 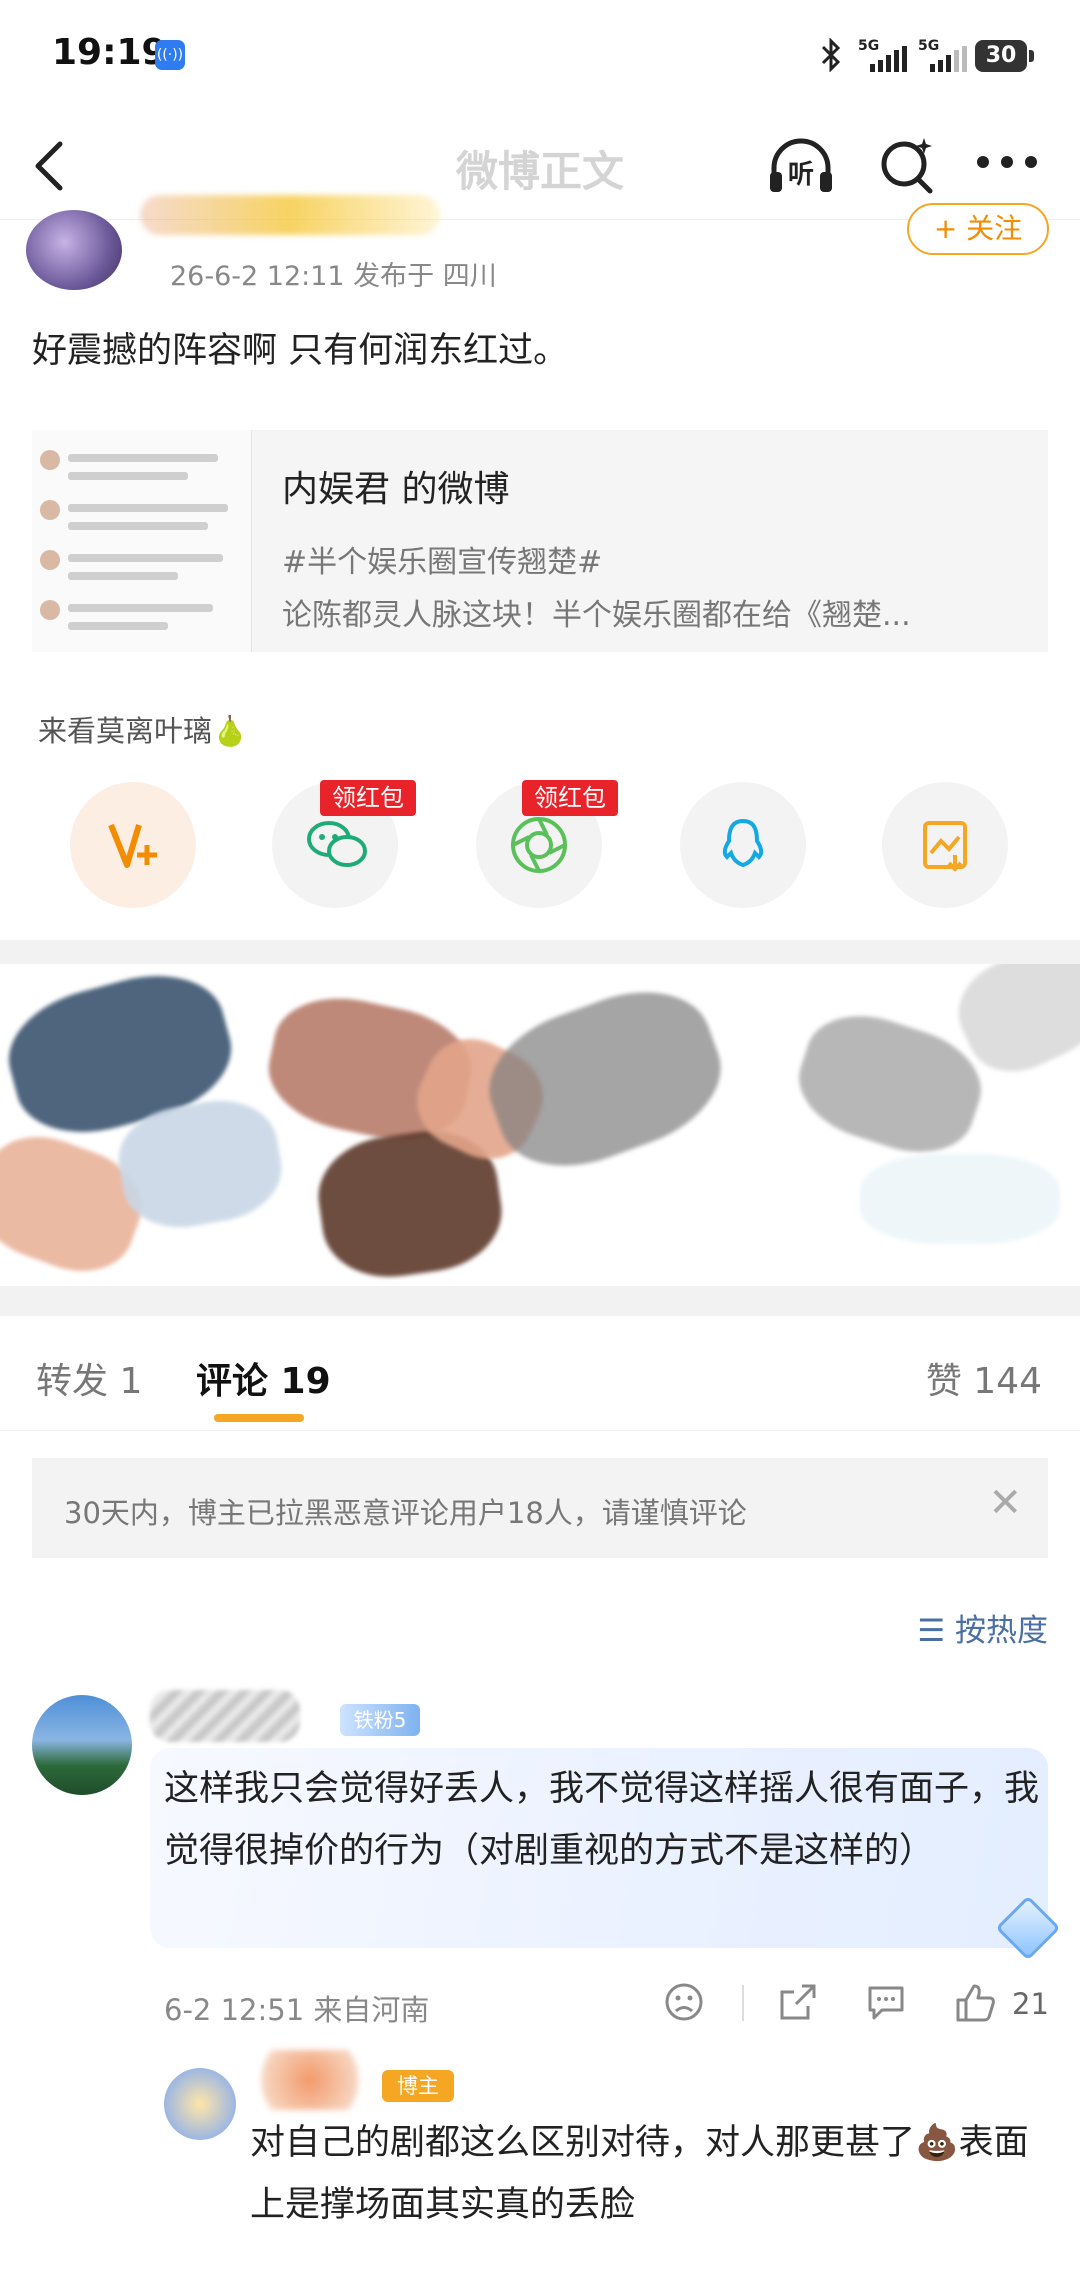 I want to click on qq-icon, so click(x=743, y=843).